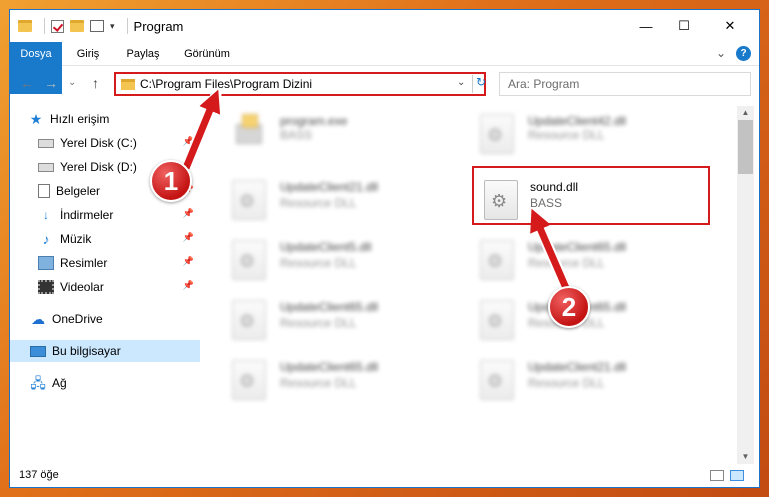  I want to click on search-box: Ara: Program, so click(625, 84).